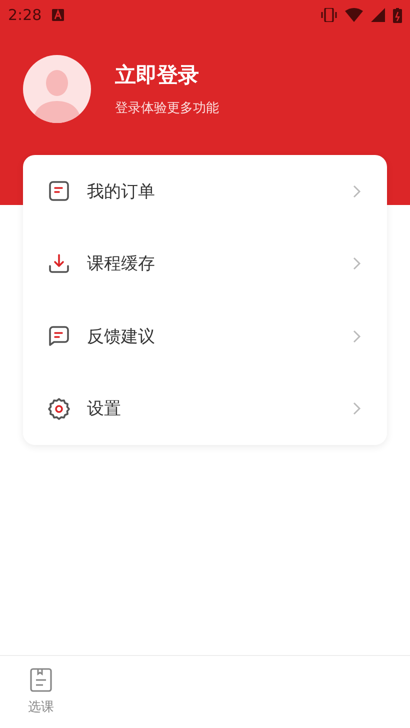  What do you see at coordinates (167, 75) in the screenshot?
I see `login-title: 立即登录` at bounding box center [167, 75].